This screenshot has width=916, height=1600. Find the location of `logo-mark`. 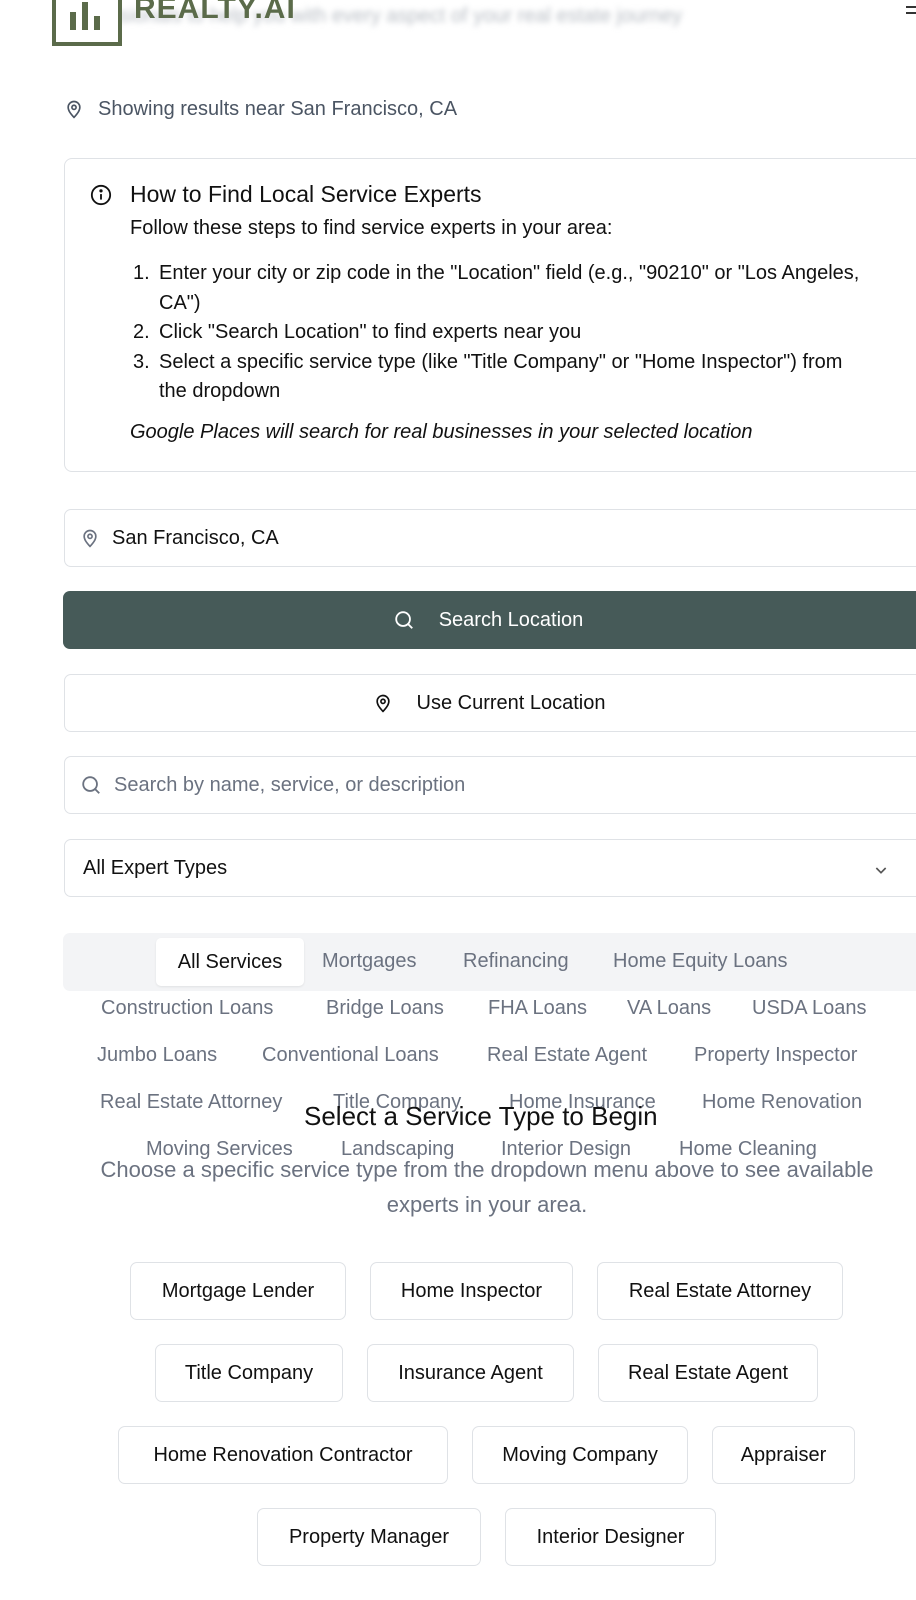

logo-mark is located at coordinates (87, 23).